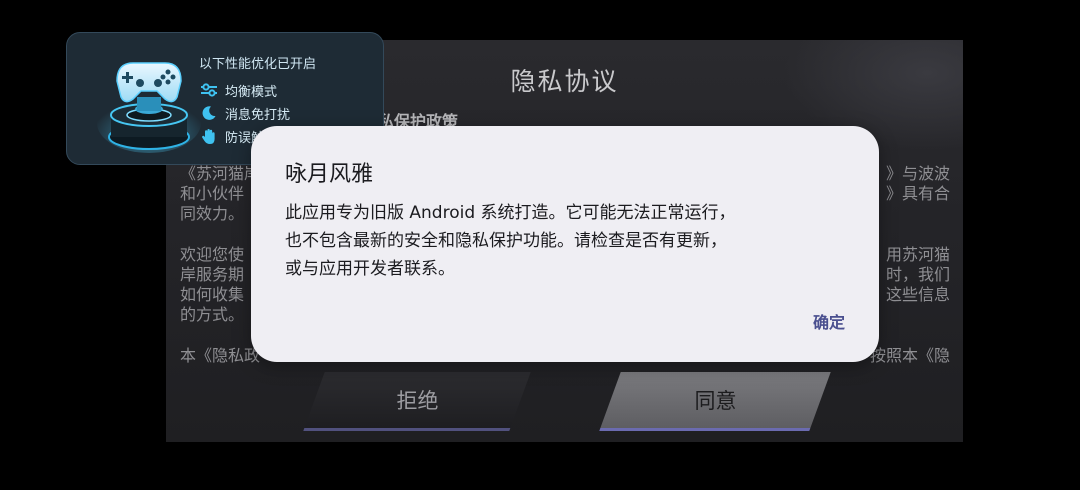 This screenshot has height=490, width=1080. I want to click on policy-text-line: 用苏河猫, so click(917, 254).